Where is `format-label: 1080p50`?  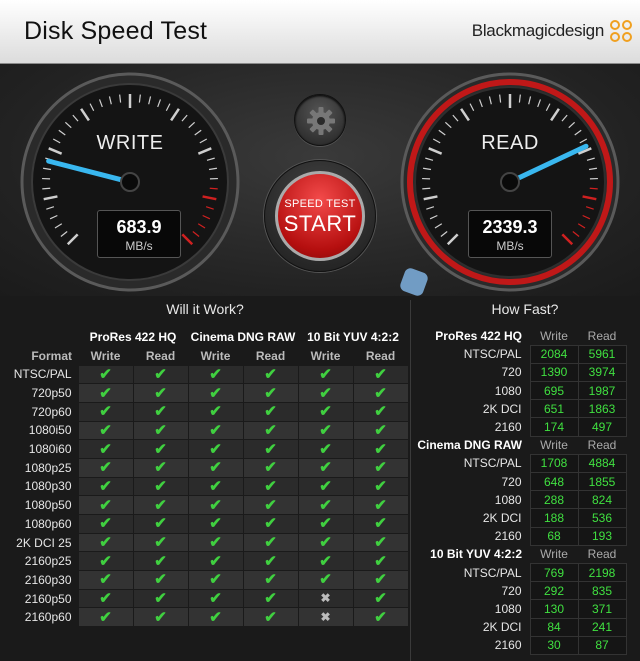
format-label: 1080p50 is located at coordinates (48, 505).